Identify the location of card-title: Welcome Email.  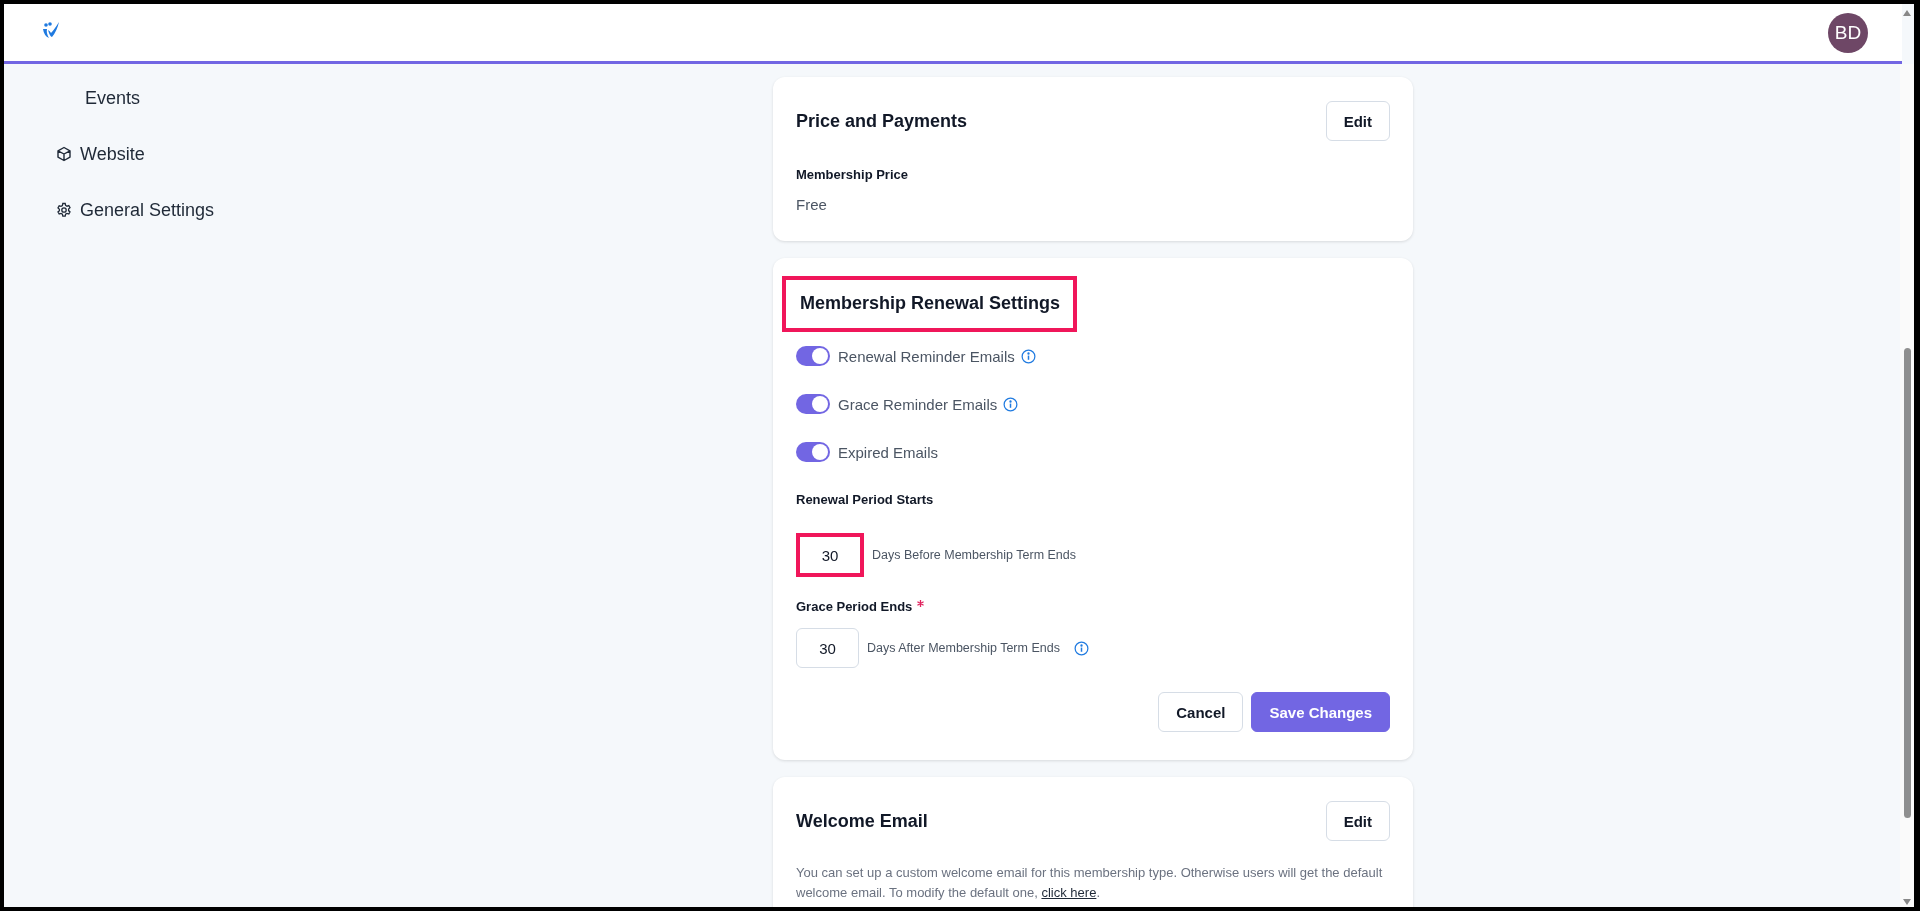
(862, 821).